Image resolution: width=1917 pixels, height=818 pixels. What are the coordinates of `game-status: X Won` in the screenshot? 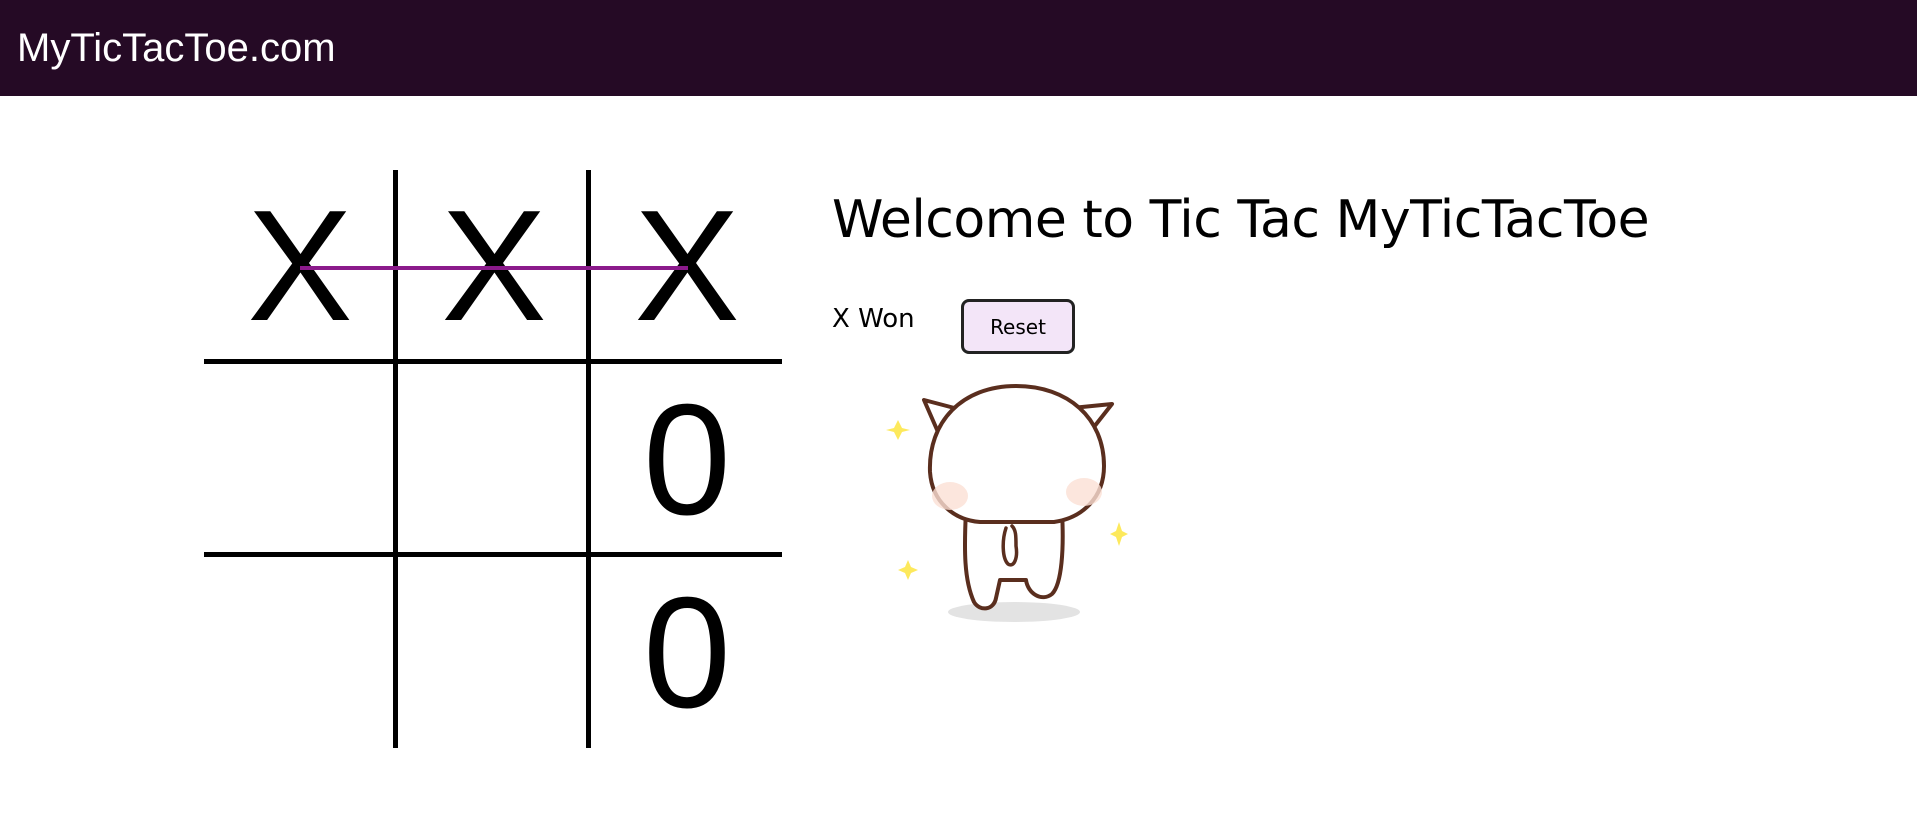 It's located at (873, 319).